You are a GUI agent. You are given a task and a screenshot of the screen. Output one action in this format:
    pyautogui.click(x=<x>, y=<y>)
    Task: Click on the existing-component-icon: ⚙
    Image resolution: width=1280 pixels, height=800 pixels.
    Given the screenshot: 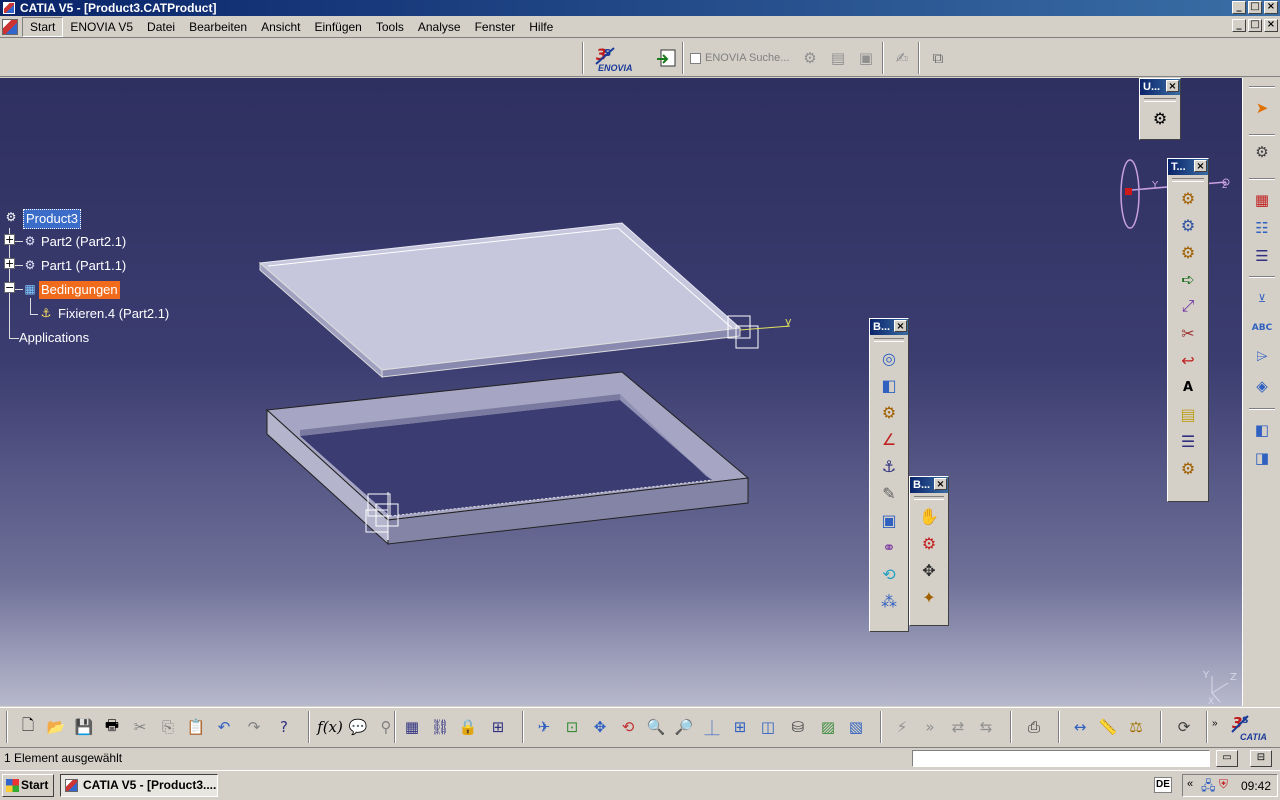 What is the action you would take?
    pyautogui.click(x=1188, y=198)
    